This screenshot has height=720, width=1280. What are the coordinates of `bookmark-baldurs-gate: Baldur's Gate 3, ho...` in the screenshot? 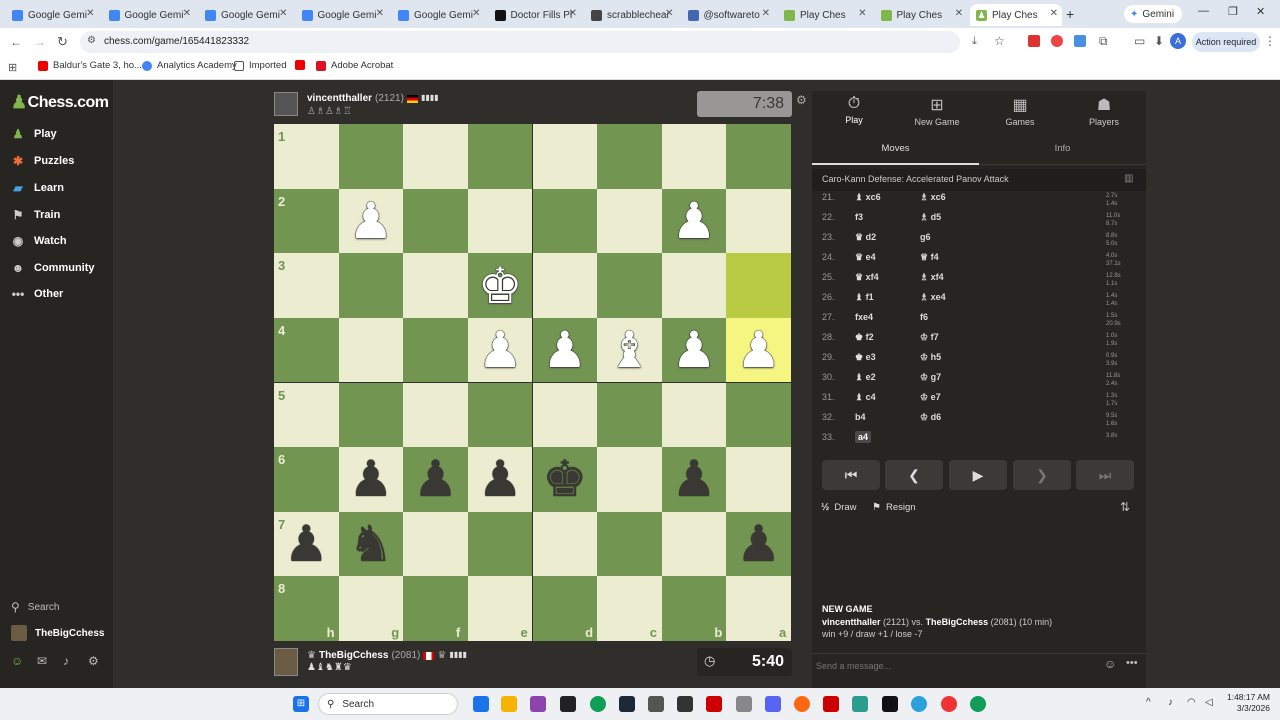 It's located at (90, 65).